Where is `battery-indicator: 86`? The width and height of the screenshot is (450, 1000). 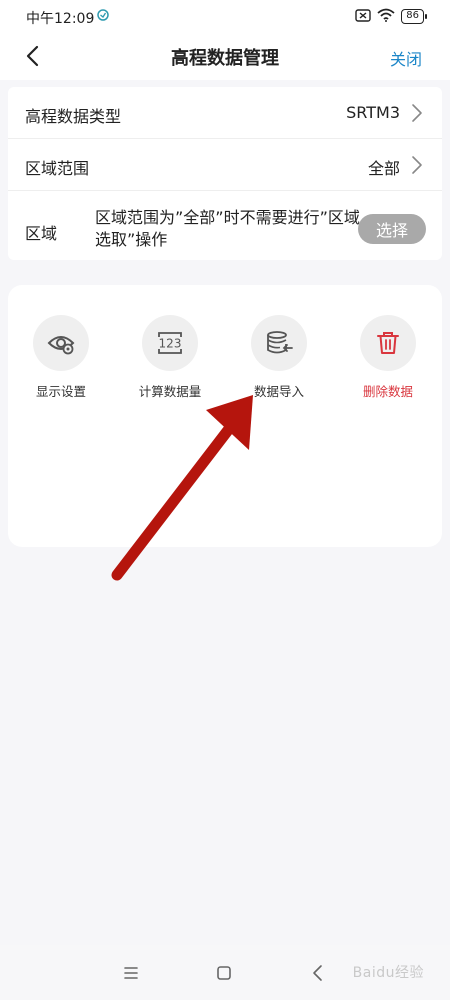 battery-indicator: 86 is located at coordinates (414, 16).